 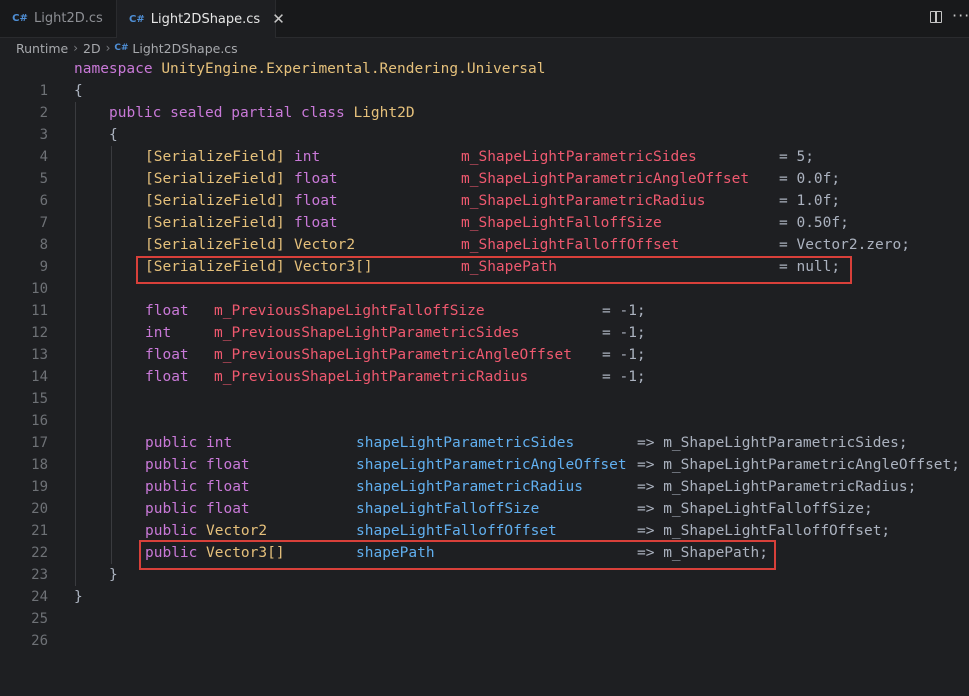 I want to click on field-value: = 0.50f;, so click(x=814, y=223).